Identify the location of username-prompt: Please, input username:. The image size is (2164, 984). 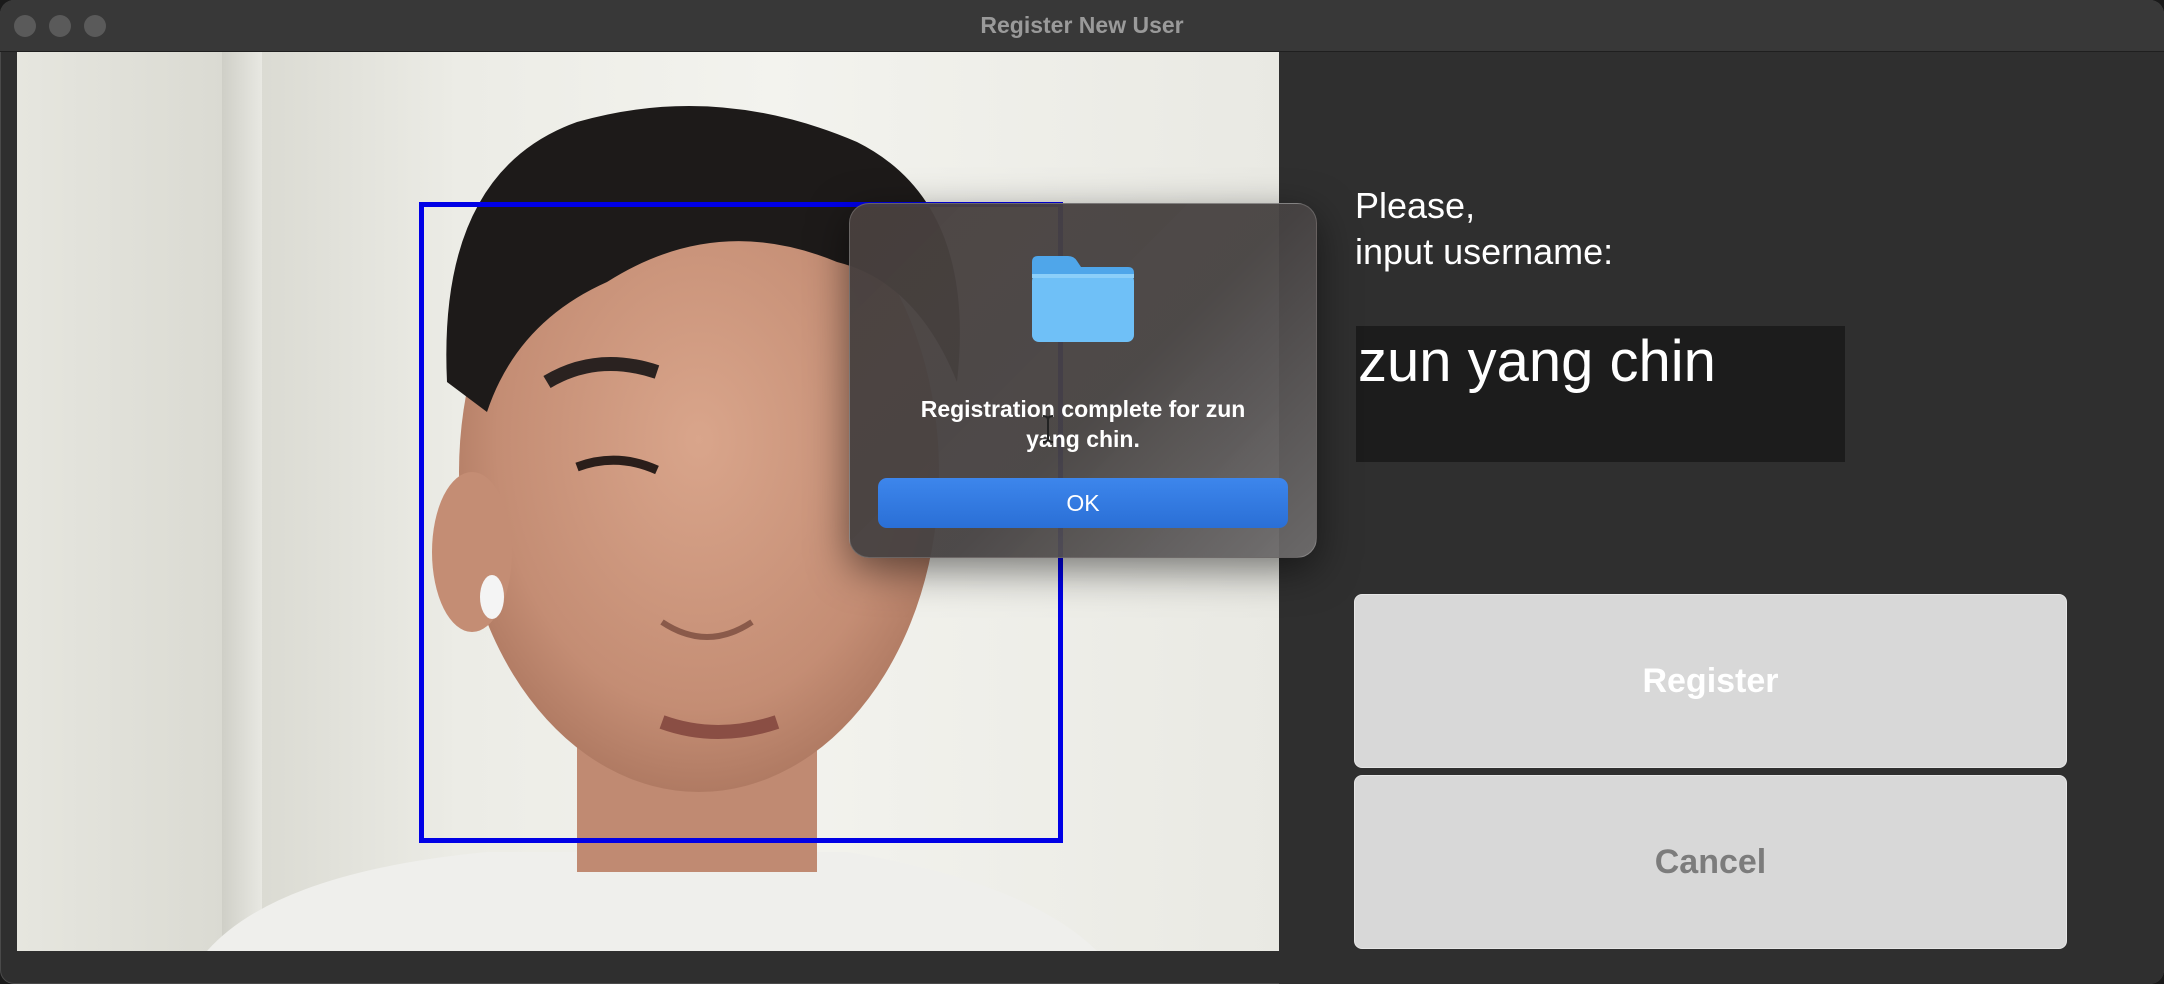
(1484, 229).